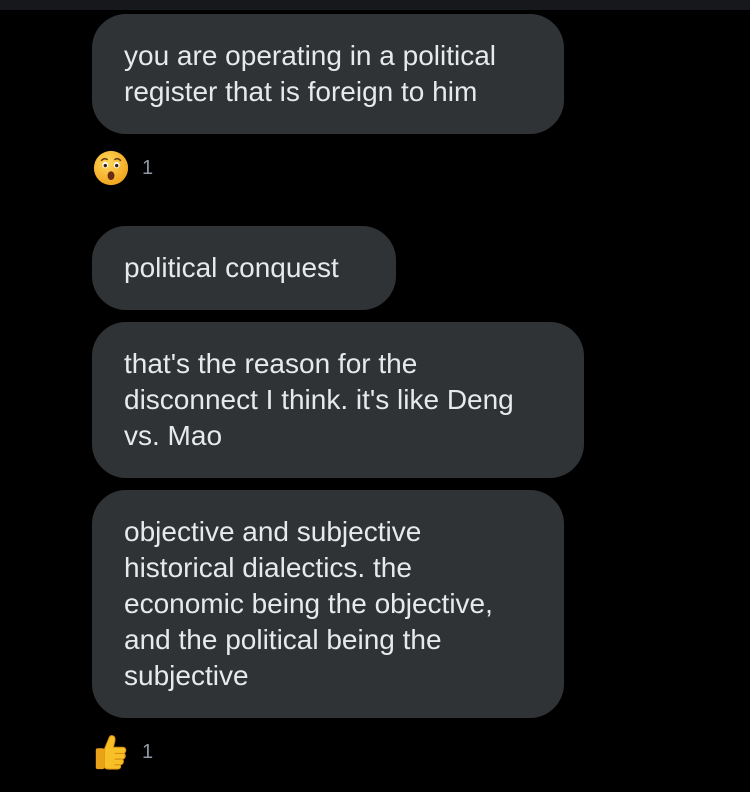 This screenshot has width=750, height=792. I want to click on thumbs-up-icon, so click(111, 752).